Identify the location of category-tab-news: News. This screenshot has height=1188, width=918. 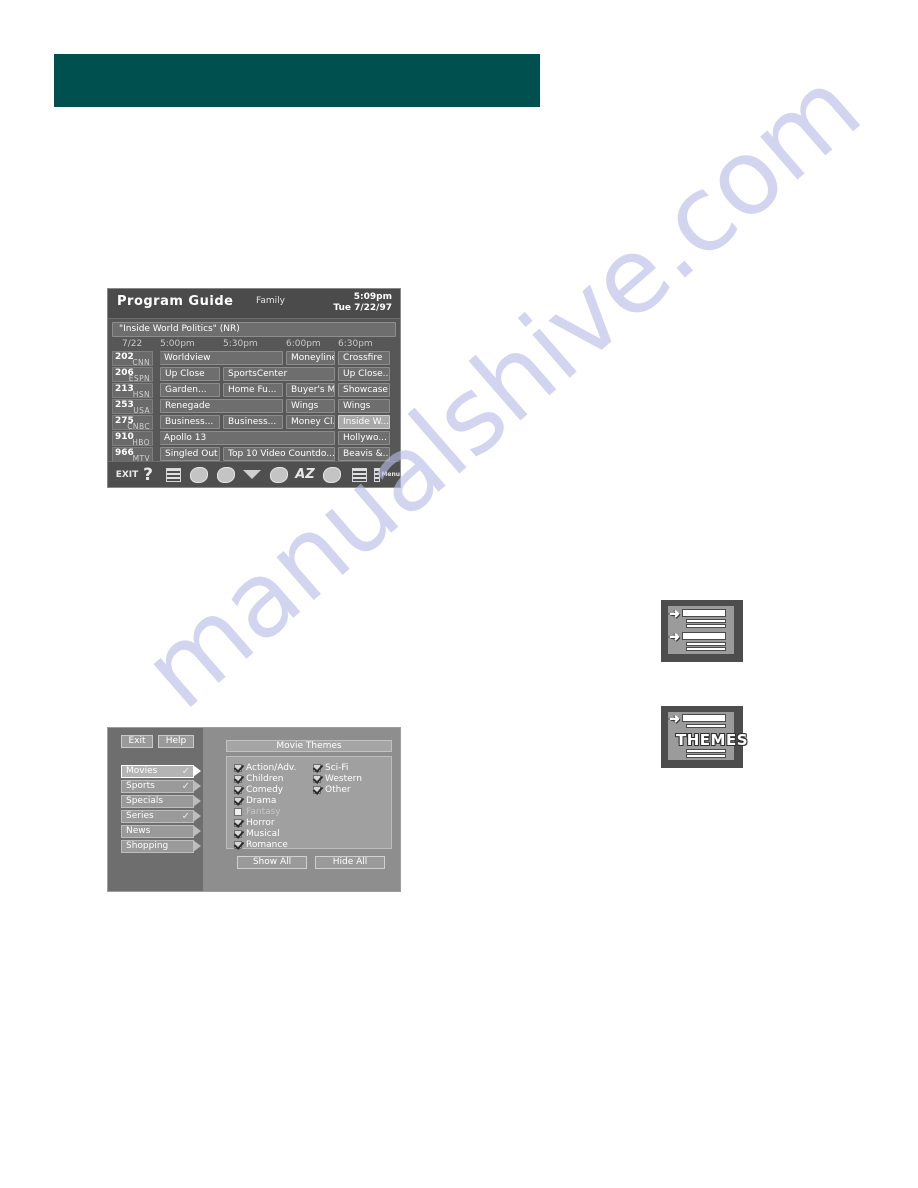
(161, 831).